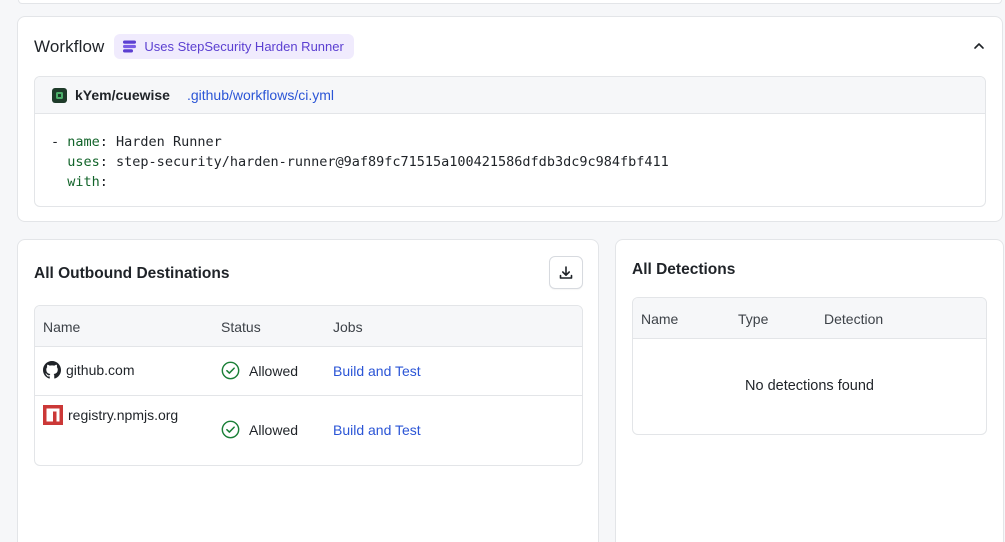 The image size is (1005, 542). Describe the element at coordinates (510, 2) in the screenshot. I see `previous-card-edge` at that location.